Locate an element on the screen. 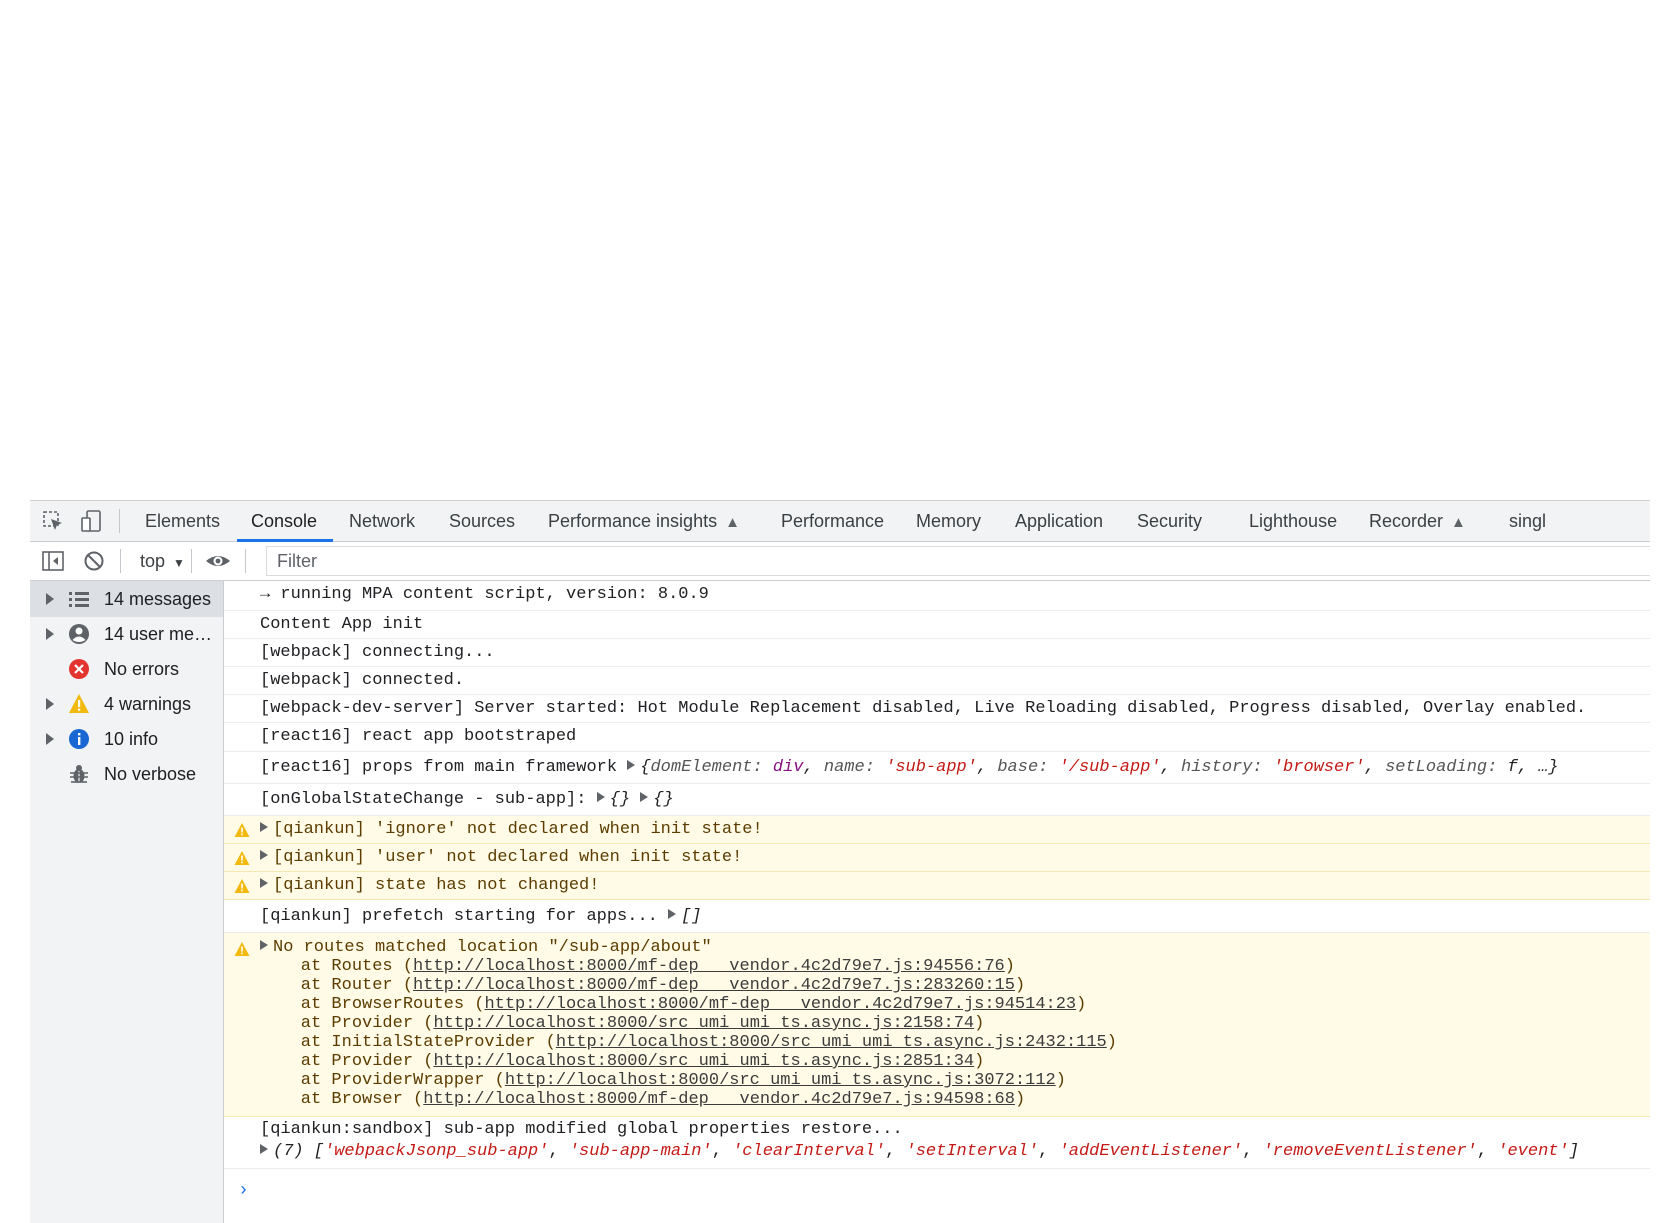  sidebar-item-messages: 14 messages is located at coordinates (126, 599).